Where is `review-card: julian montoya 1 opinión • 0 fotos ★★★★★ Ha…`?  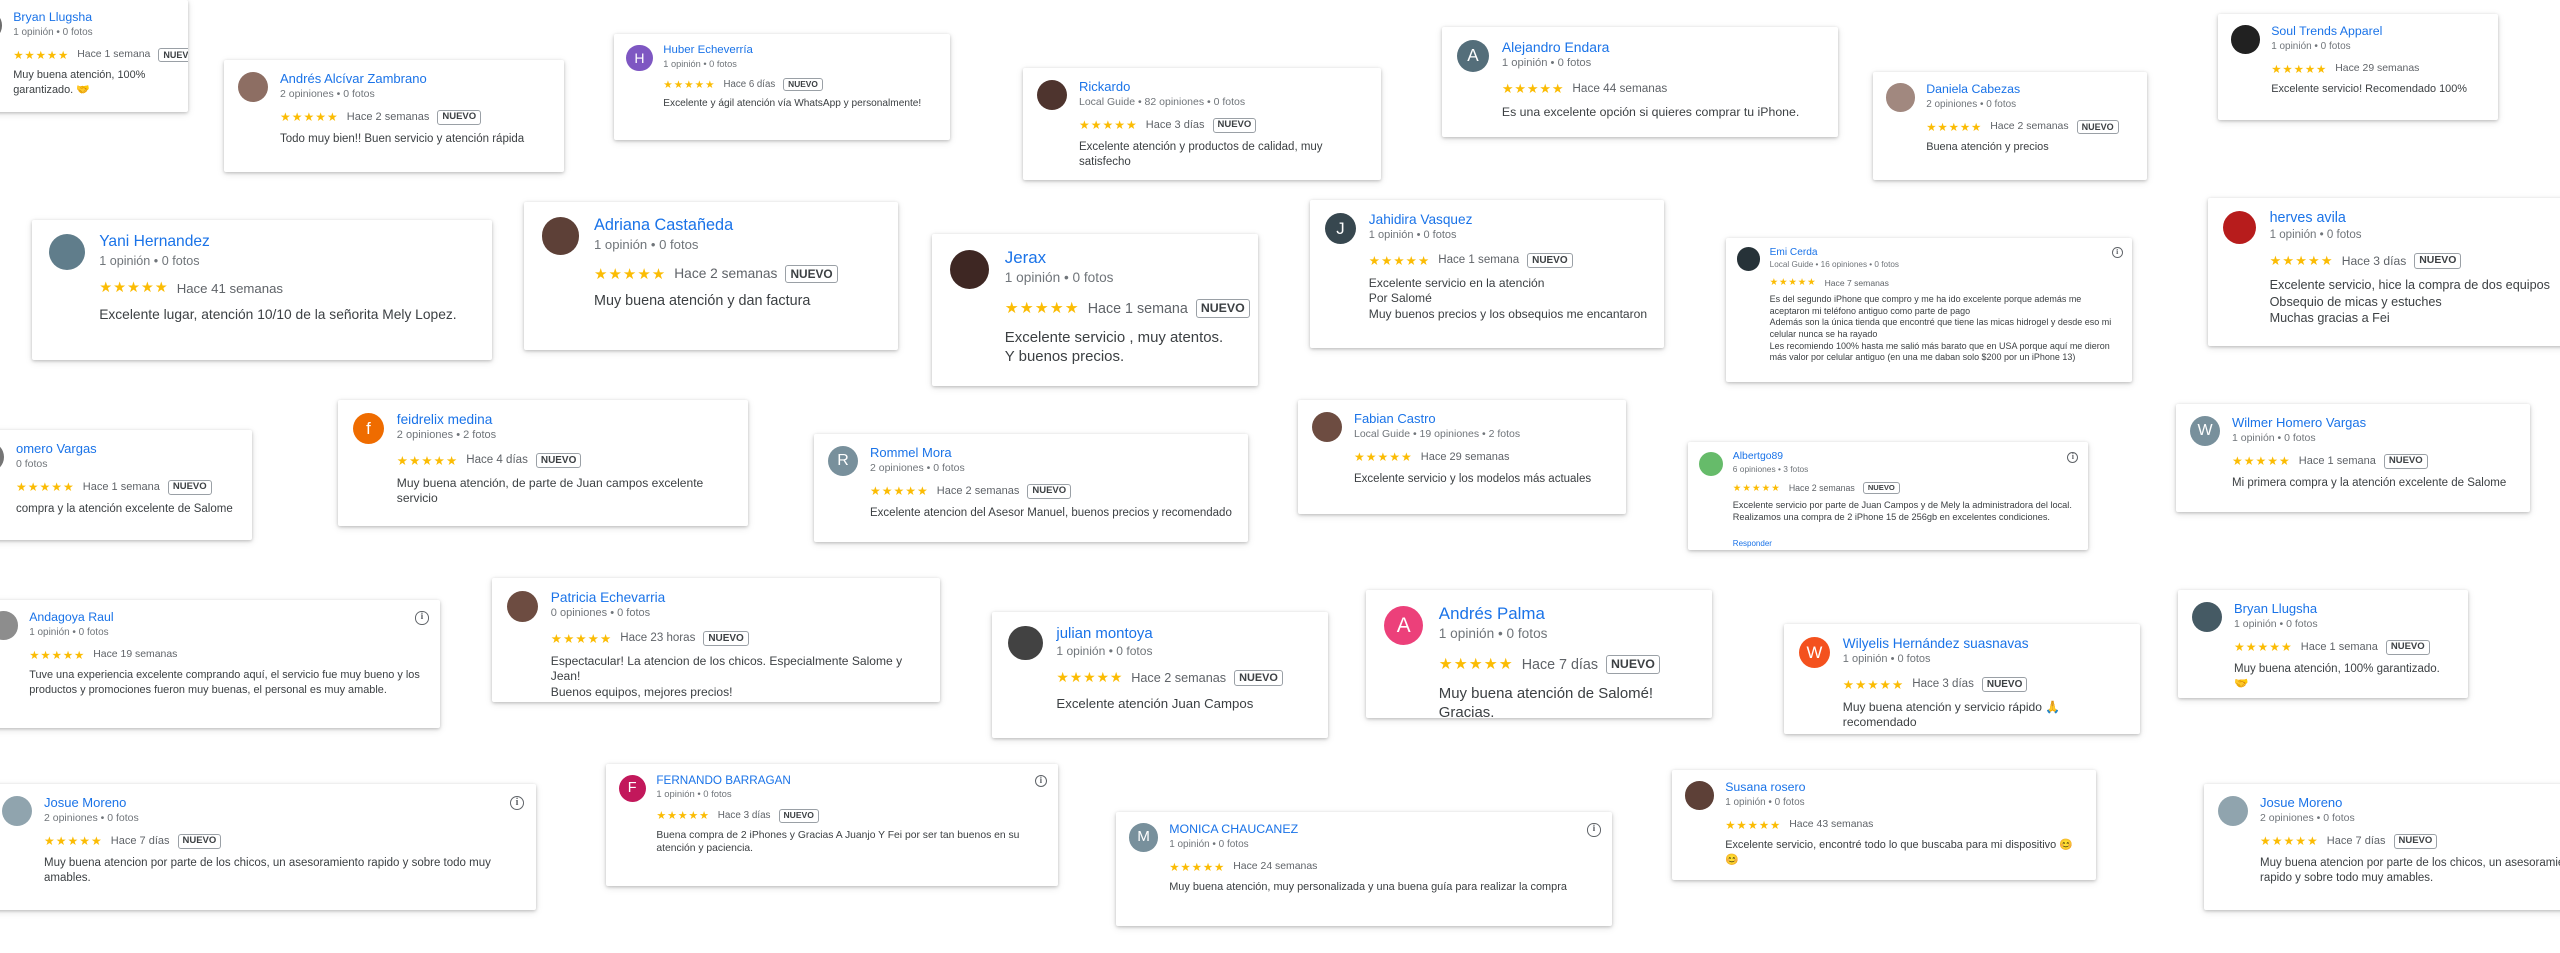
review-card: julian montoya 1 opinión • 0 fotos ★★★★★ Ha… is located at coordinates (1160, 675).